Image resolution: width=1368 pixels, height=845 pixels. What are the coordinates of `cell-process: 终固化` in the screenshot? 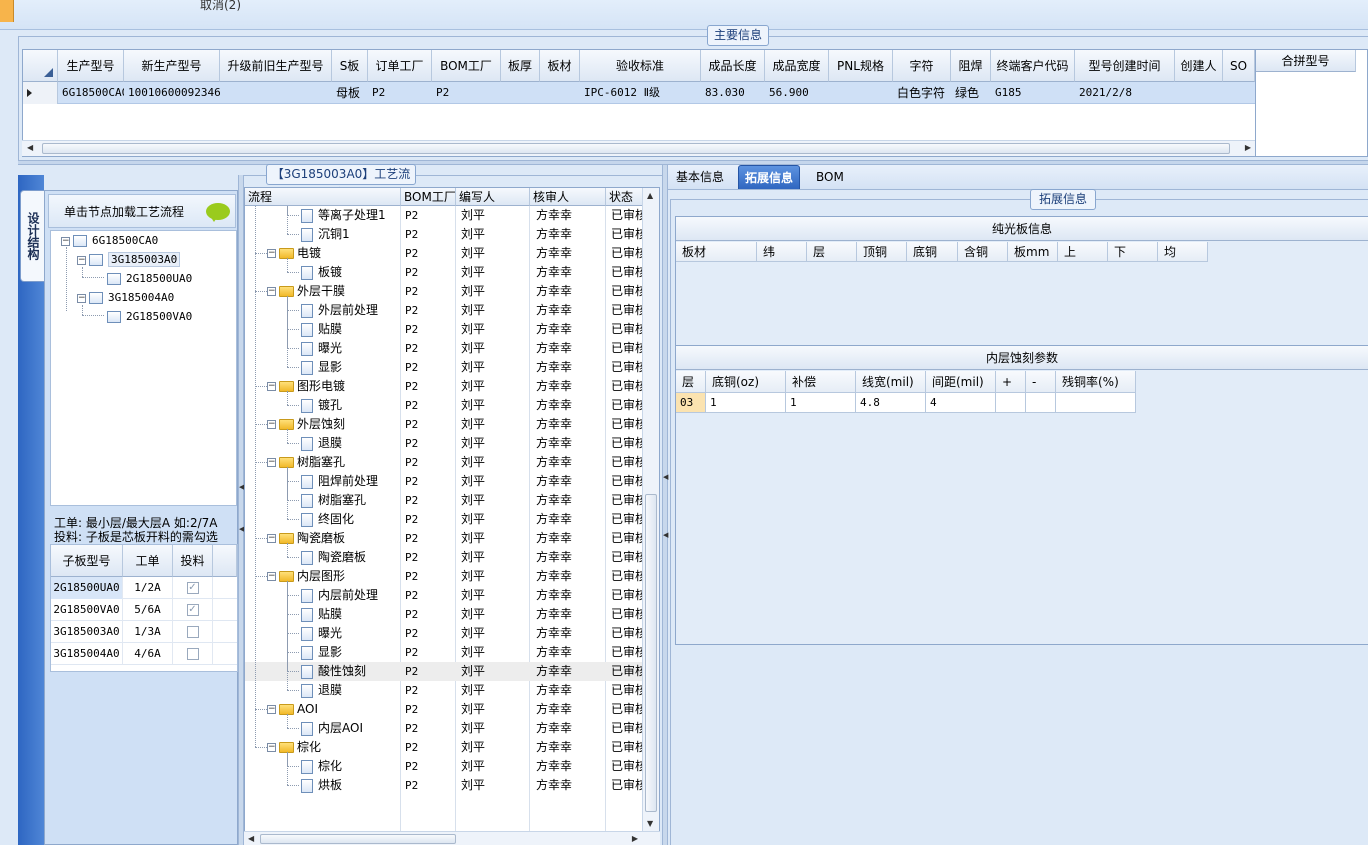 It's located at (350, 519).